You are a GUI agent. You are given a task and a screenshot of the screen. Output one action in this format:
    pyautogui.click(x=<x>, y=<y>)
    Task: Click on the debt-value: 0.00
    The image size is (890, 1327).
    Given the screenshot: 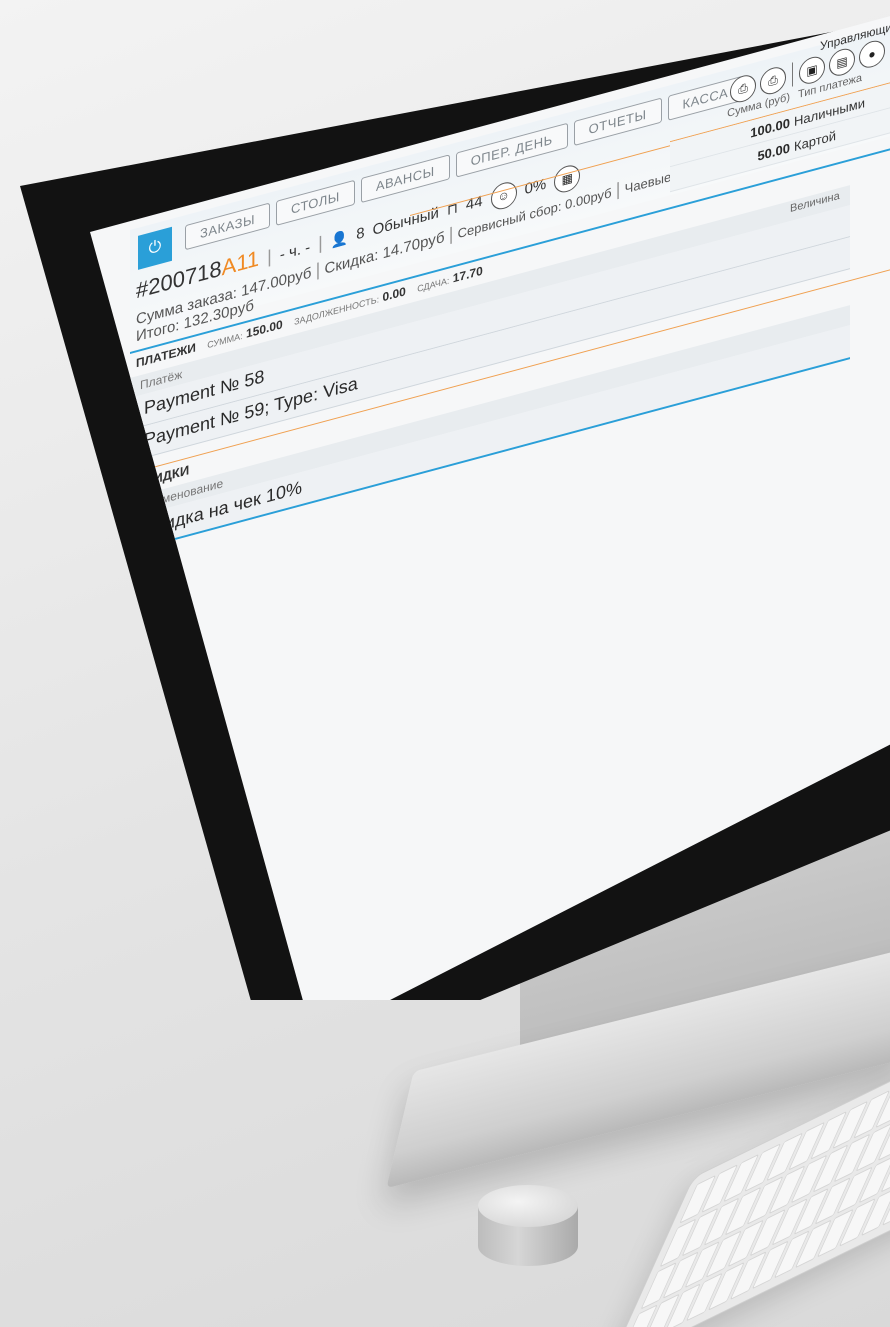 What is the action you would take?
    pyautogui.click(x=394, y=294)
    